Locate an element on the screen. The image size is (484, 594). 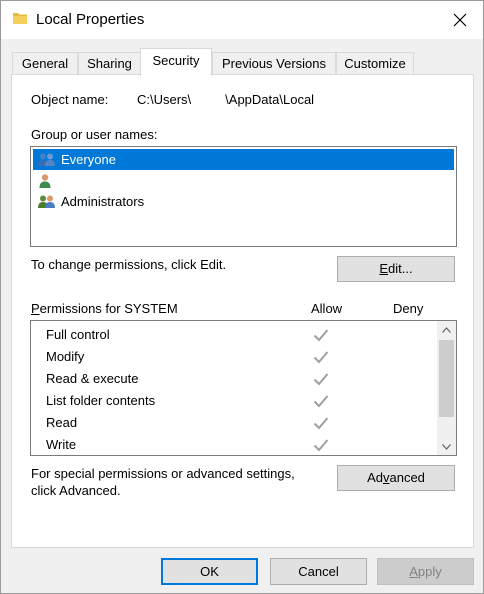
permissions-for-label: Permissions for SYSTEM is located at coordinates (104, 308).